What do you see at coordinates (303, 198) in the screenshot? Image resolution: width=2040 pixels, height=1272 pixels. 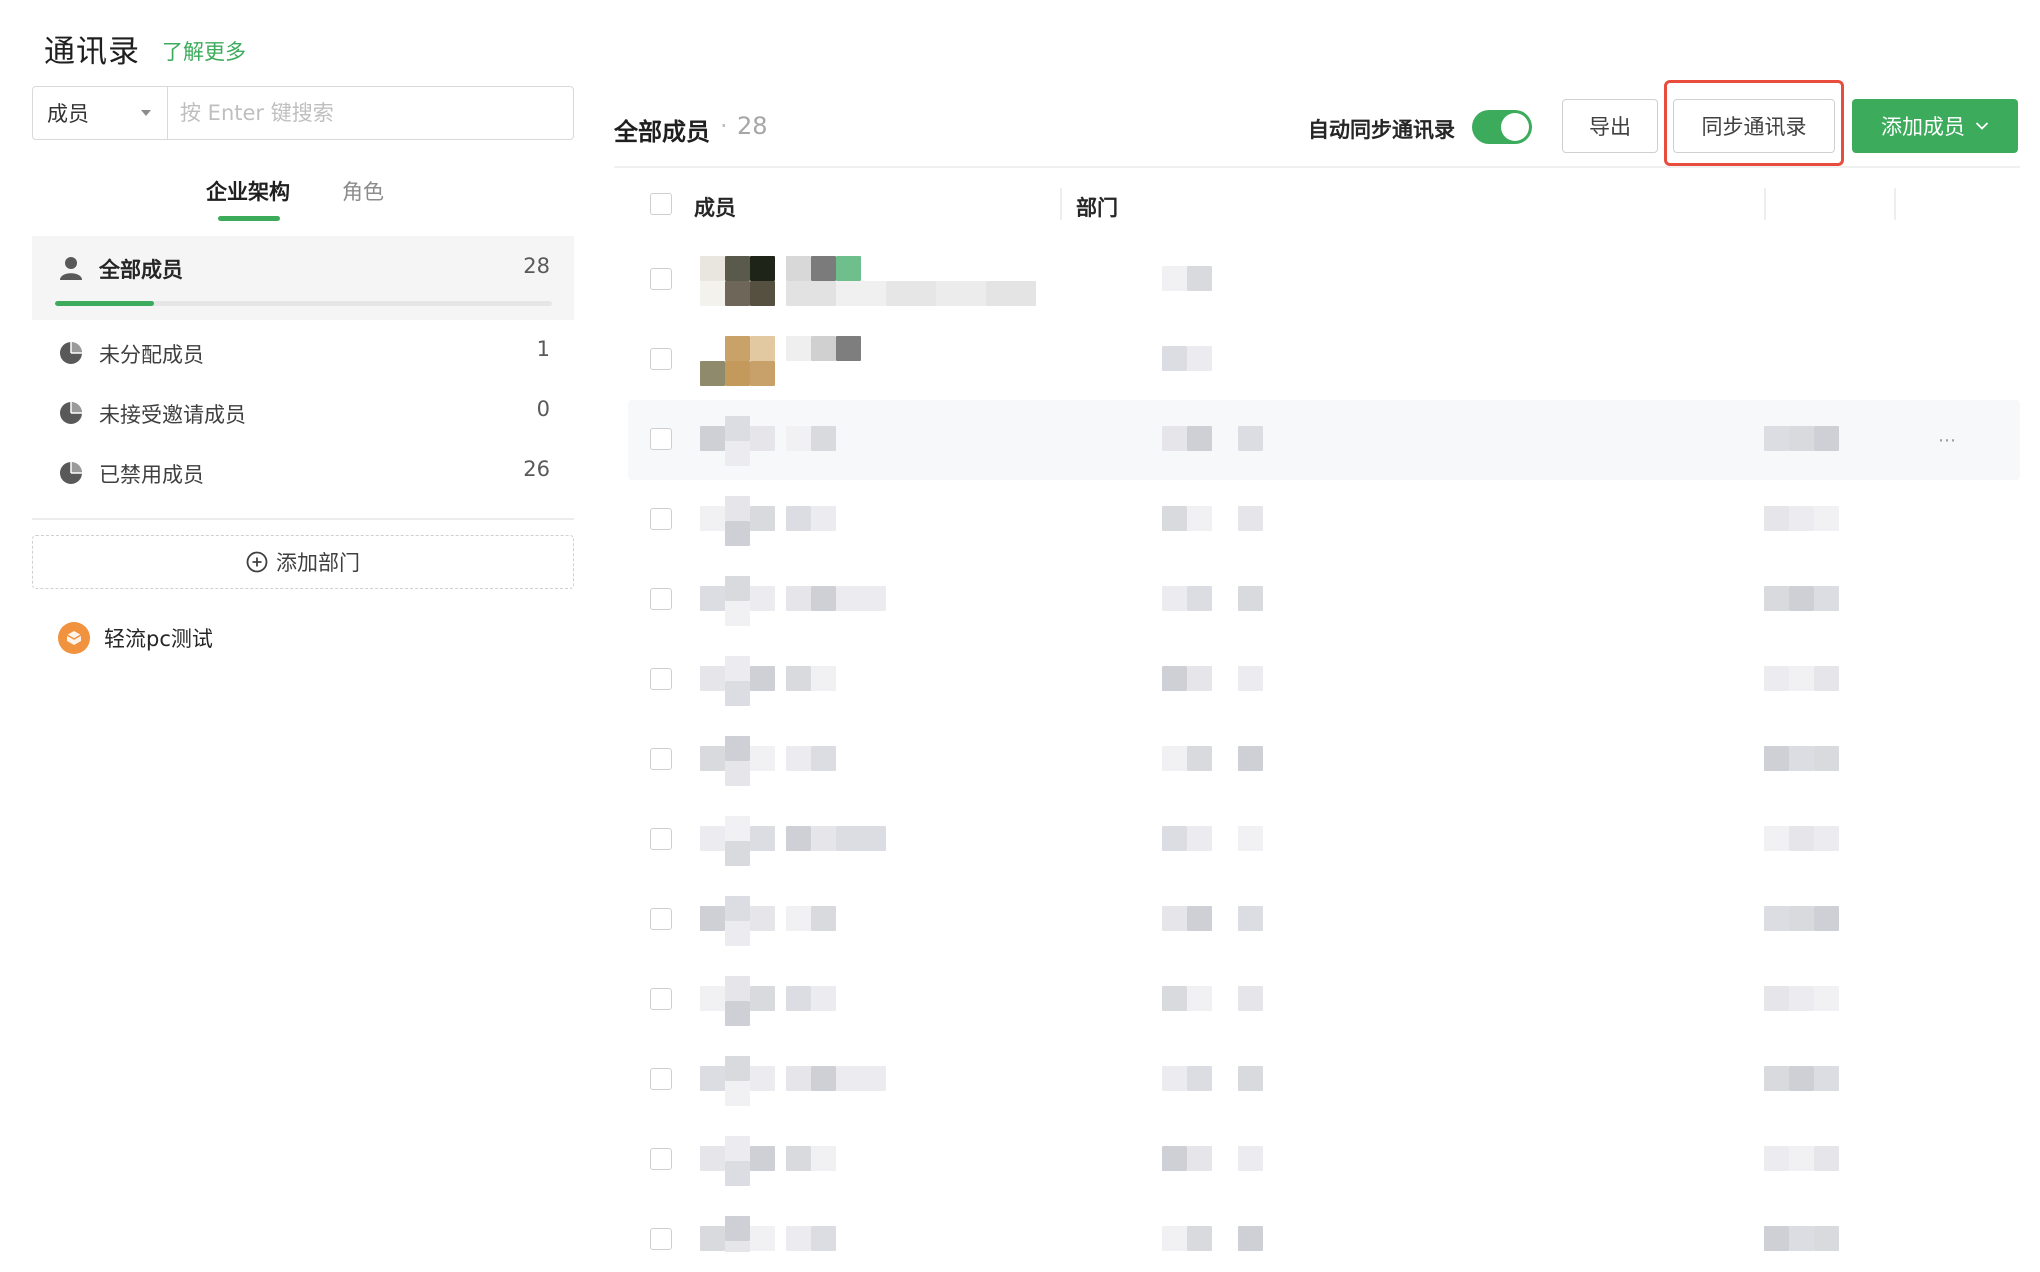 I see `structure-tabs: 企业架构 角色` at bounding box center [303, 198].